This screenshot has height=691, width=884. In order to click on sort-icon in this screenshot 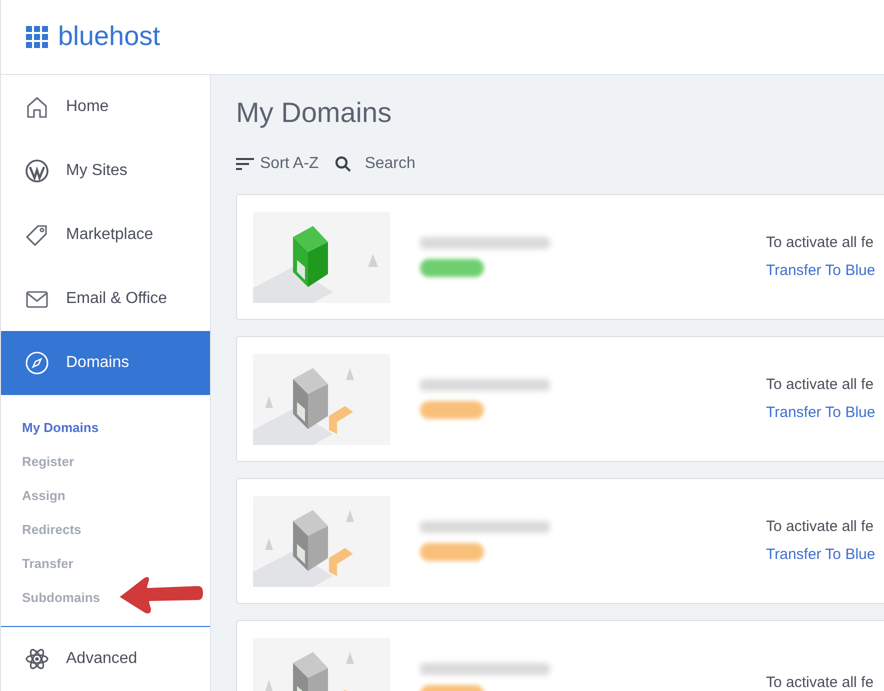, I will do `click(245, 164)`.